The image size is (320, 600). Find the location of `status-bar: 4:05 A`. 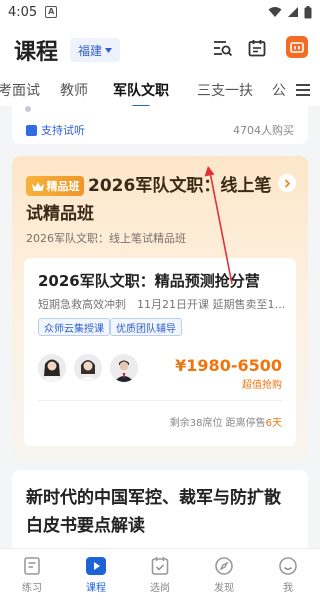

status-bar: 4:05 A is located at coordinates (160, 12).